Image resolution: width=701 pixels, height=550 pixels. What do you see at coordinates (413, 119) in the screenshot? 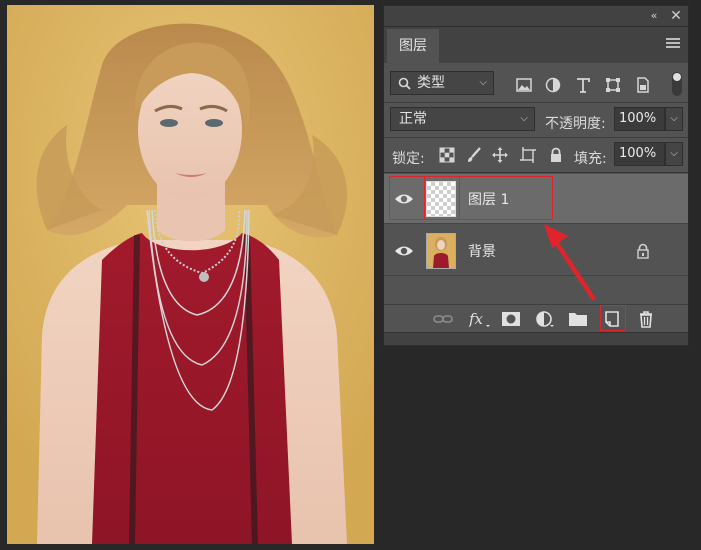
I see `blend-mode-value: 正常` at bounding box center [413, 119].